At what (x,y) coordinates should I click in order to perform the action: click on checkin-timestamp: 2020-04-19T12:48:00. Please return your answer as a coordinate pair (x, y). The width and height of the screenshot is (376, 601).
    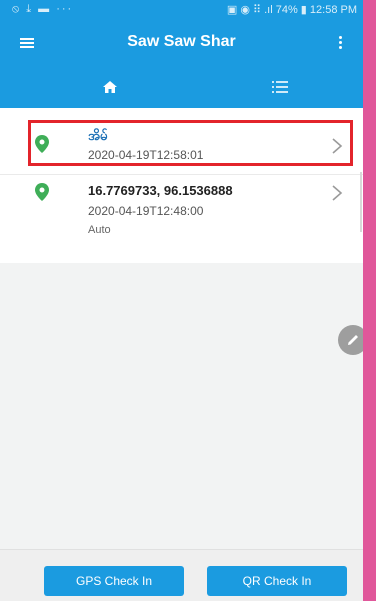
    Looking at the image, I should click on (146, 211).